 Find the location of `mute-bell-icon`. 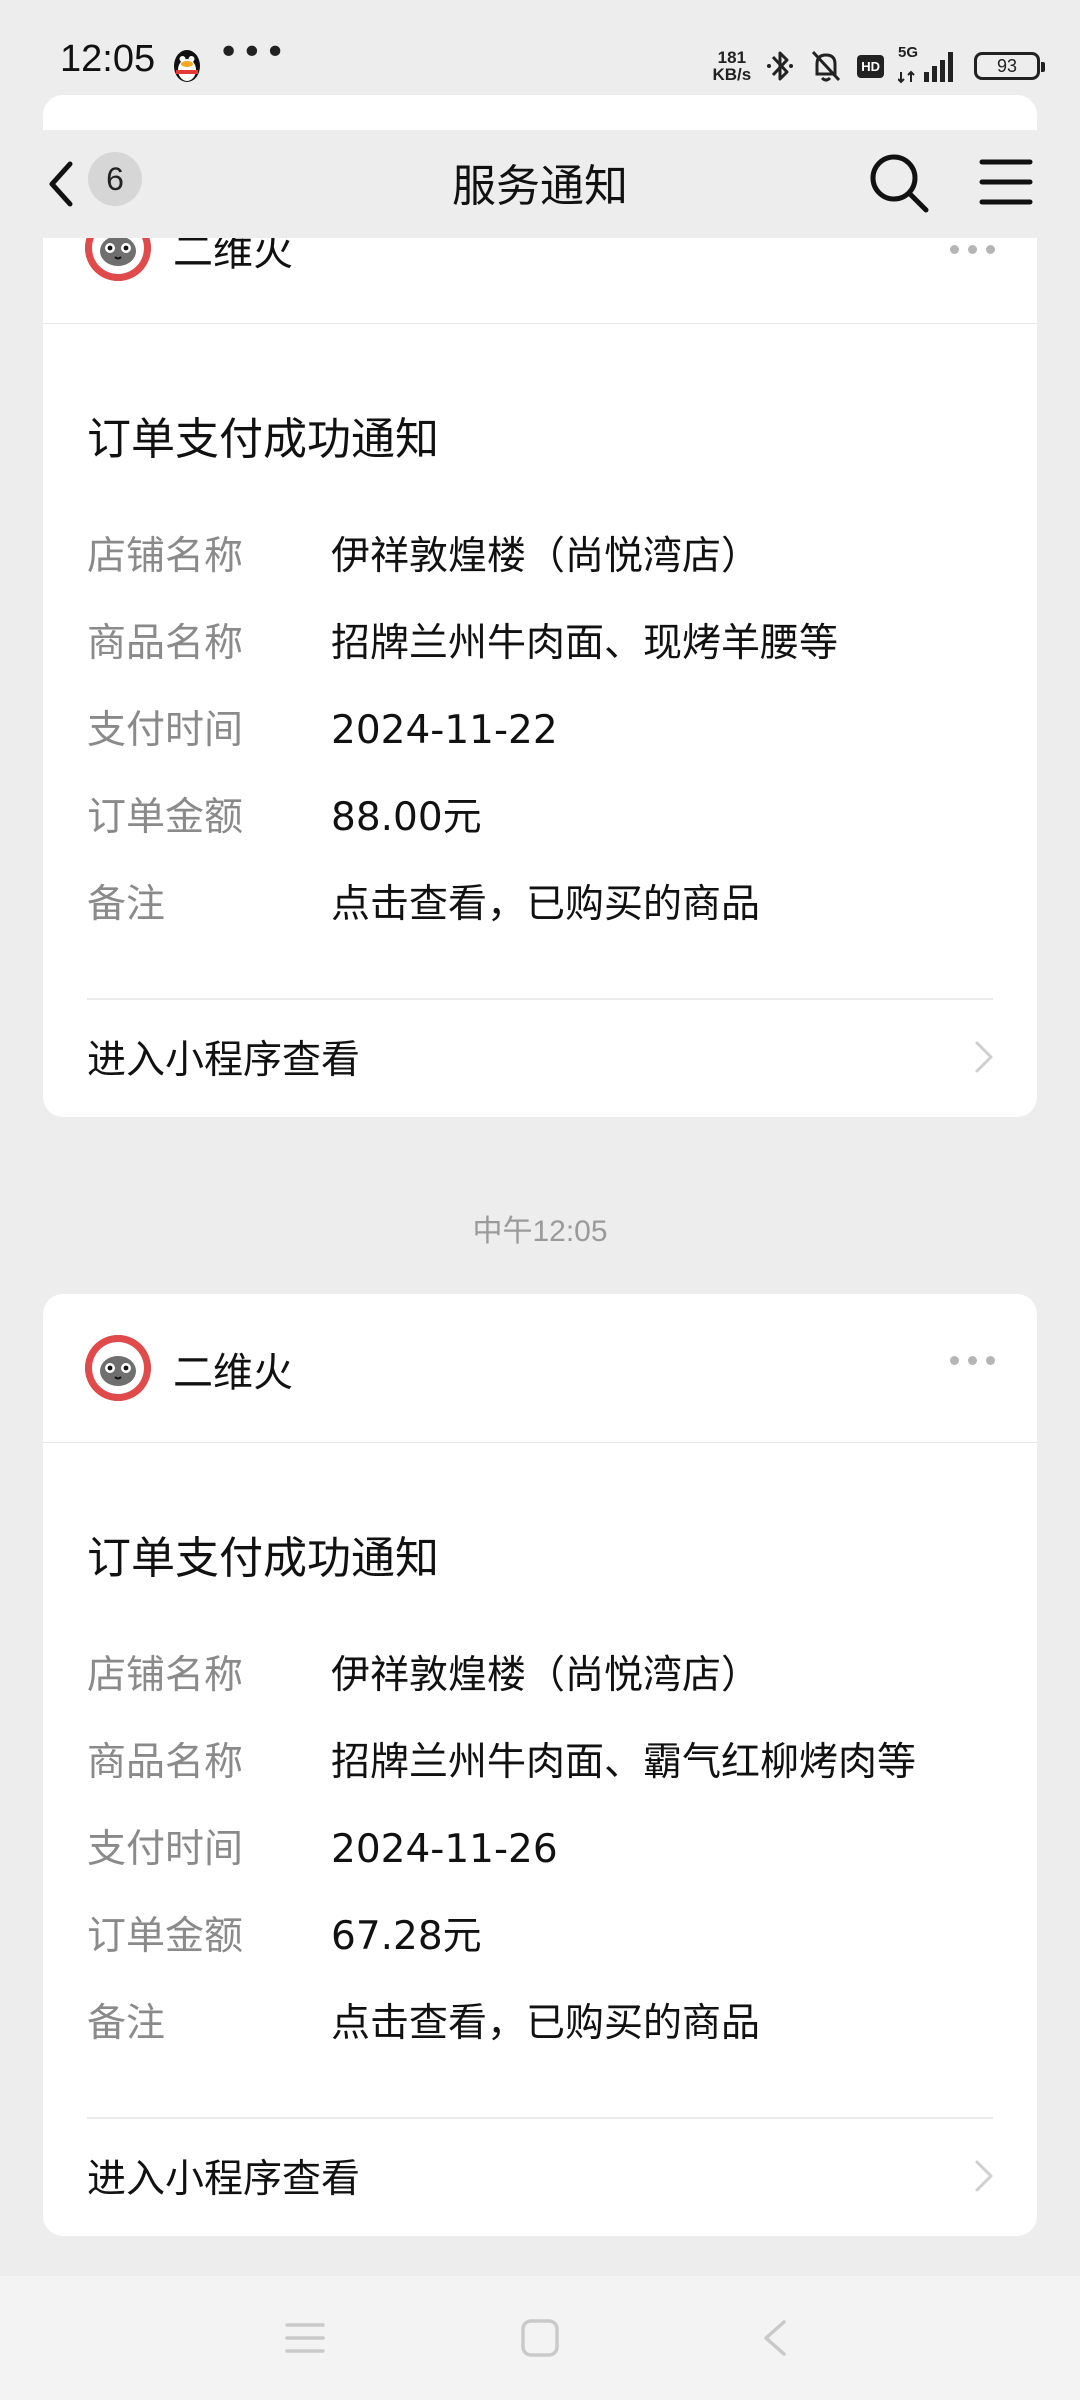

mute-bell-icon is located at coordinates (826, 66).